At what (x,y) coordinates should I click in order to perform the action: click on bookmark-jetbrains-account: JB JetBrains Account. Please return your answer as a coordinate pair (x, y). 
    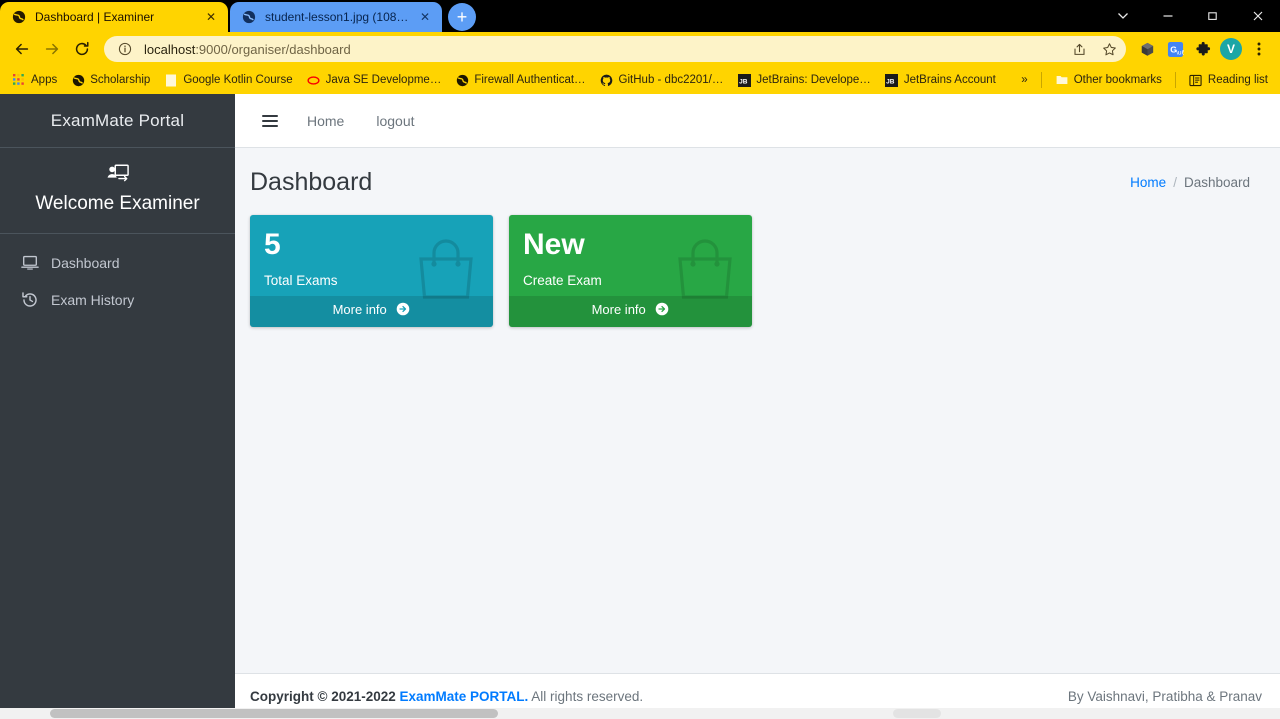
    Looking at the image, I should click on (940, 80).